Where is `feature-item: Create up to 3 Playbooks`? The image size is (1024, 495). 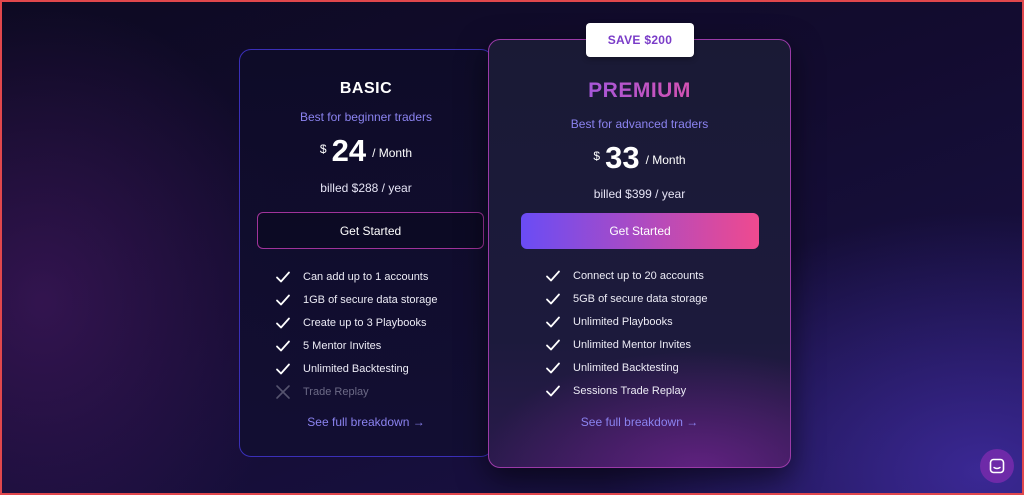
feature-item: Create up to 3 Playbooks is located at coordinates (356, 322).